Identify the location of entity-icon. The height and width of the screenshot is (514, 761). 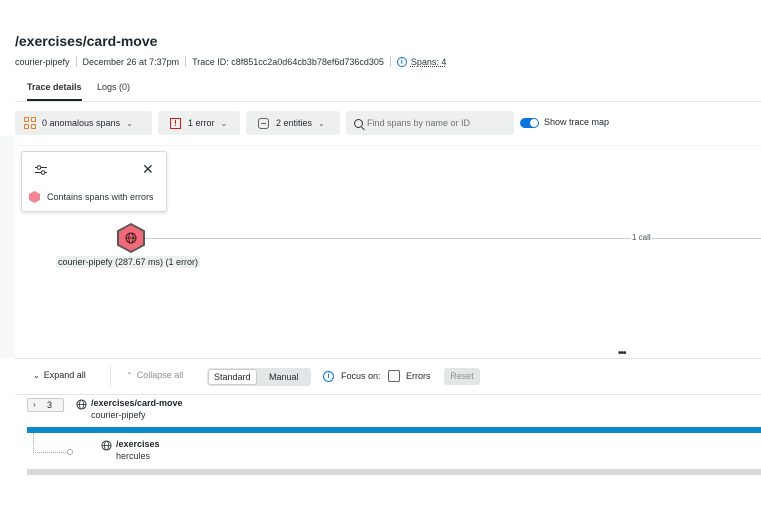
(263, 123).